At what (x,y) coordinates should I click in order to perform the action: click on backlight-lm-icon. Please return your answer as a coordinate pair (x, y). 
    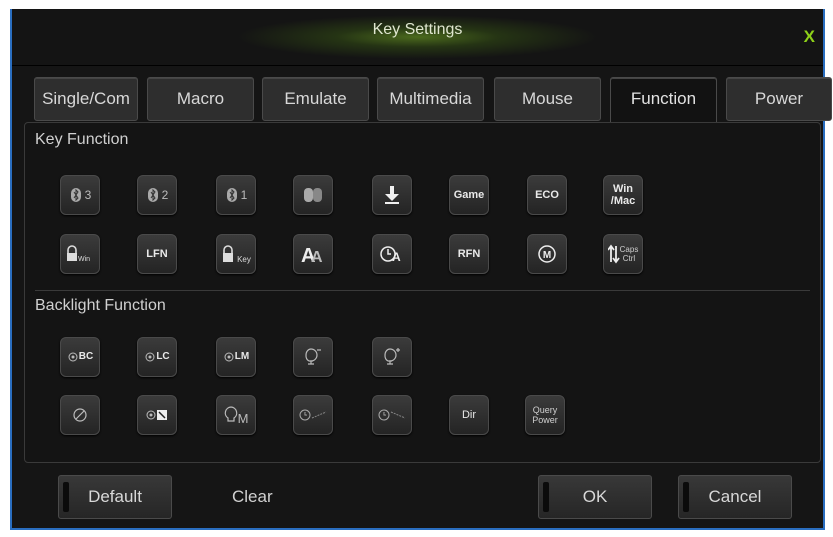
    Looking at the image, I should click on (229, 357).